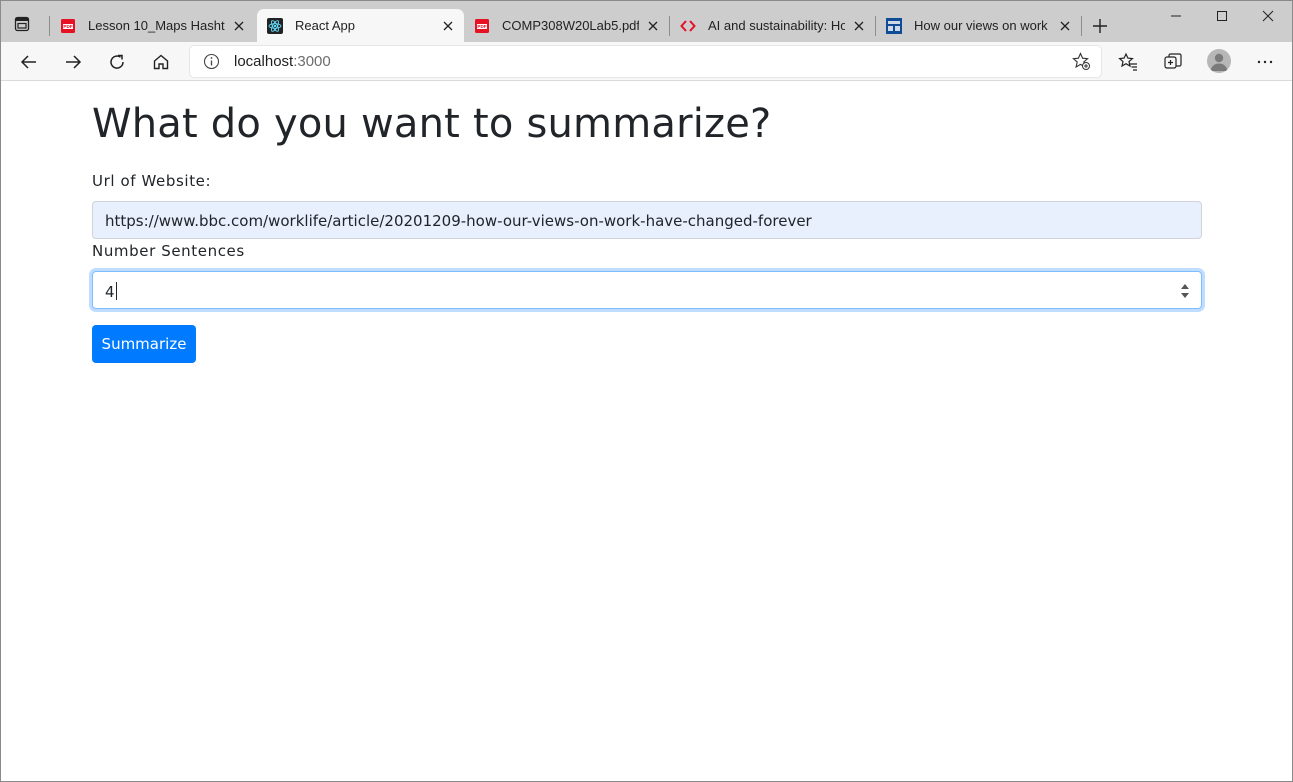 This screenshot has width=1293, height=782. I want to click on tab-react-app: React App, so click(360, 25).